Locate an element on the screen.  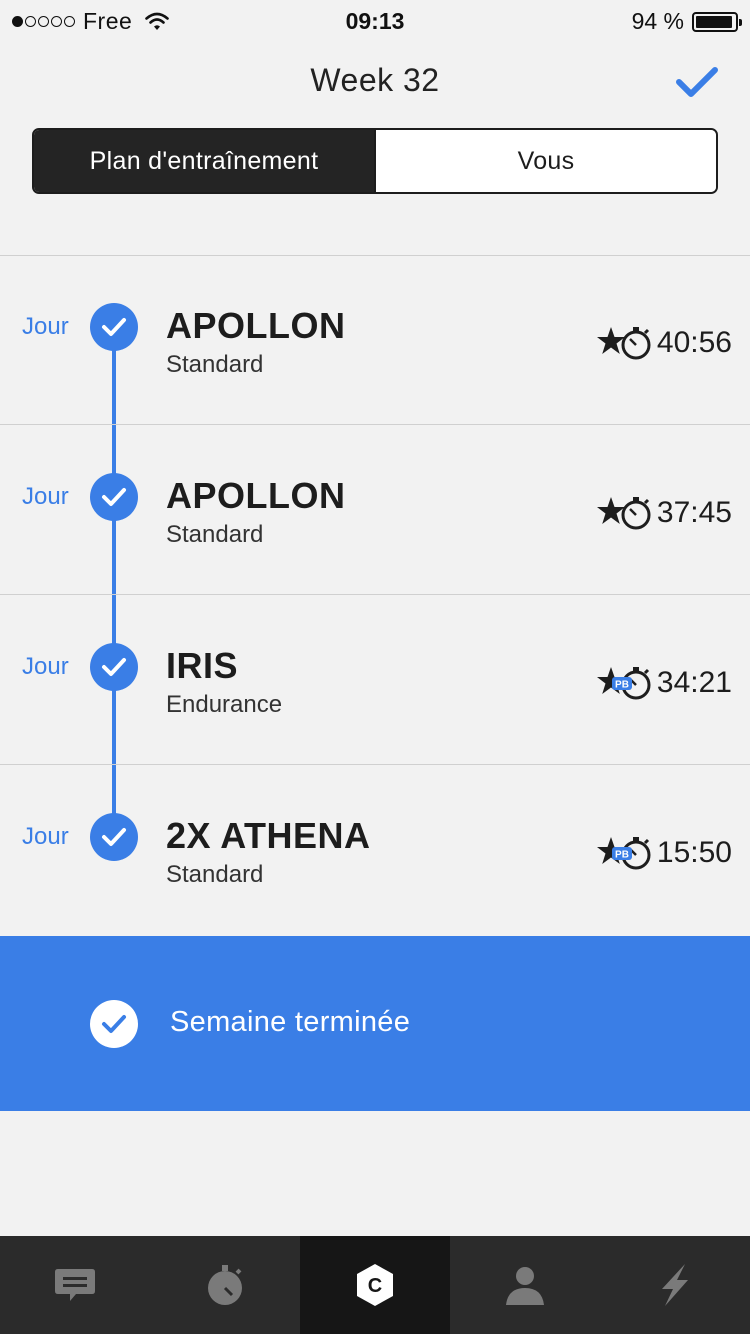
record-time: PB 34:21 is located at coordinates (663, 683).